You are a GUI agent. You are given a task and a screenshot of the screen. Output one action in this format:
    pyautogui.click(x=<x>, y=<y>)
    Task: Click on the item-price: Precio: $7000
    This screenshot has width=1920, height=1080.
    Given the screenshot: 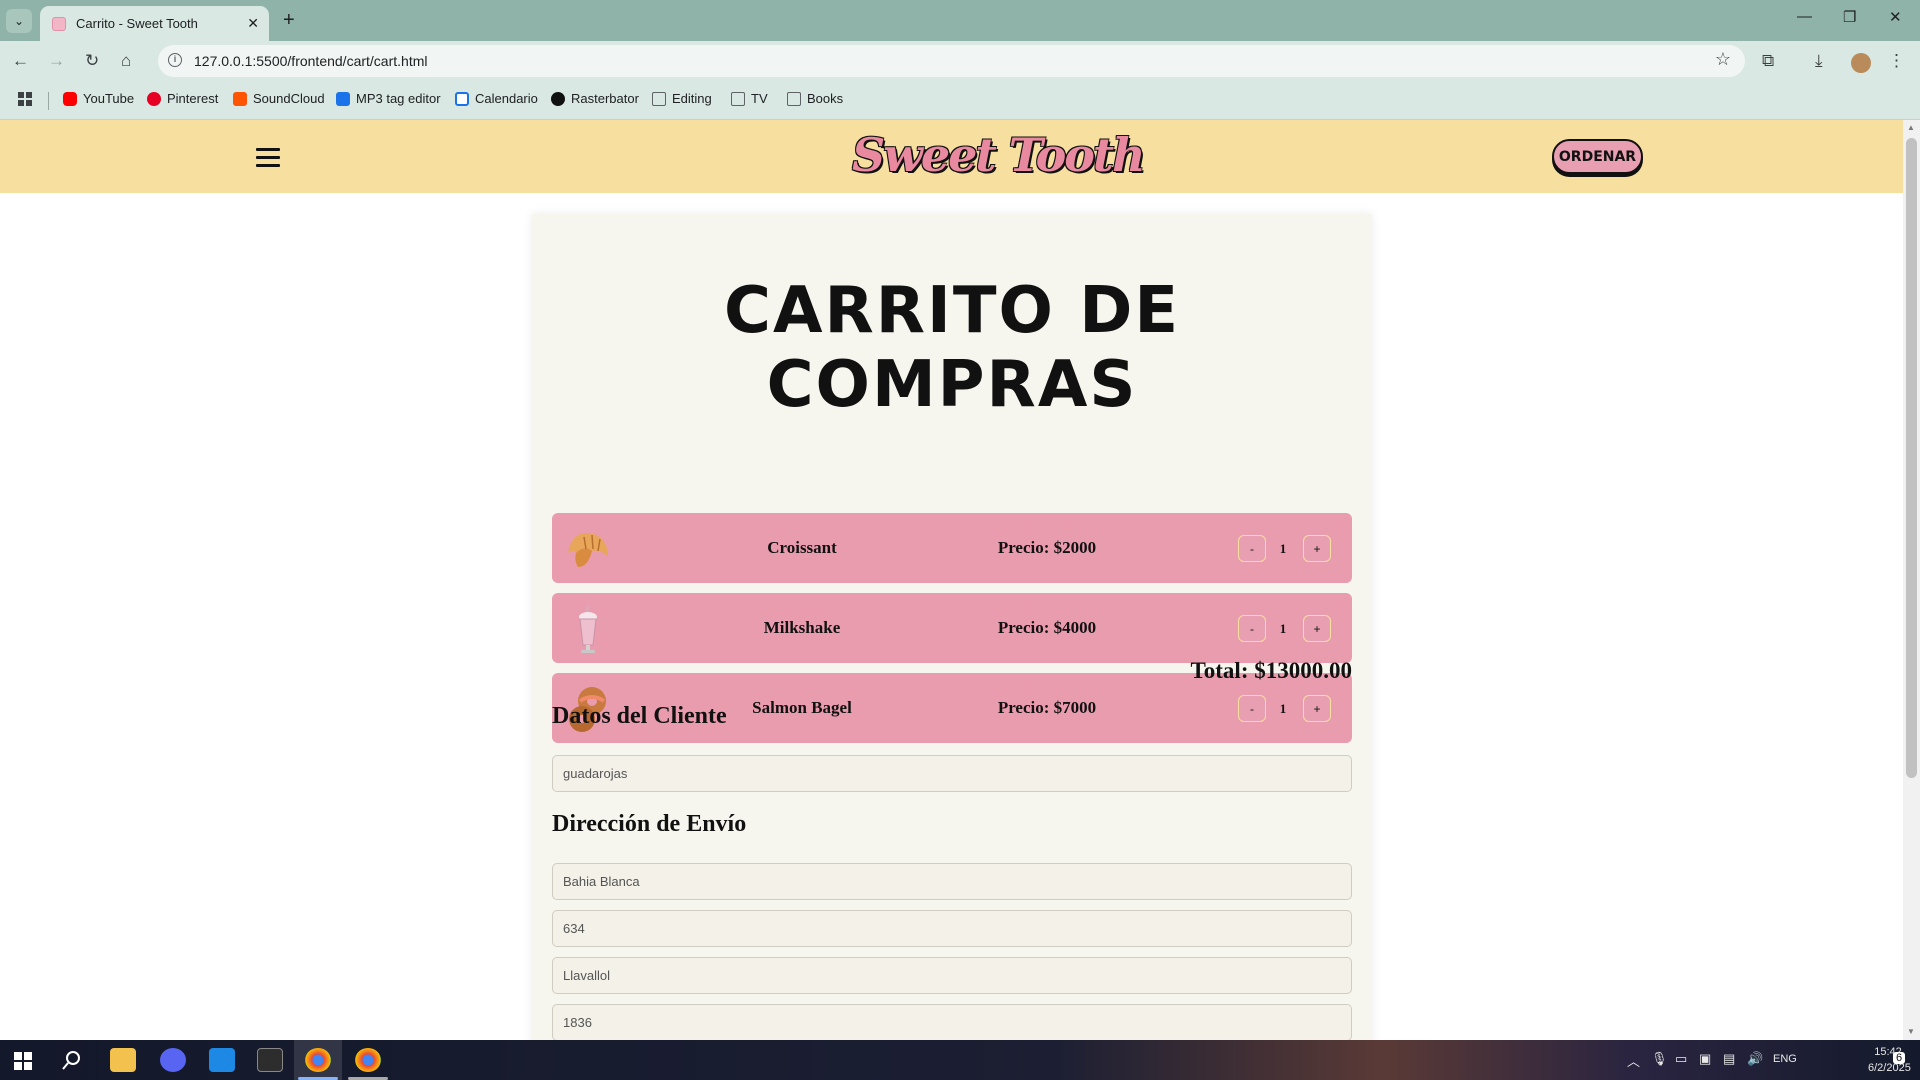 What is the action you would take?
    pyautogui.click(x=1047, y=707)
    